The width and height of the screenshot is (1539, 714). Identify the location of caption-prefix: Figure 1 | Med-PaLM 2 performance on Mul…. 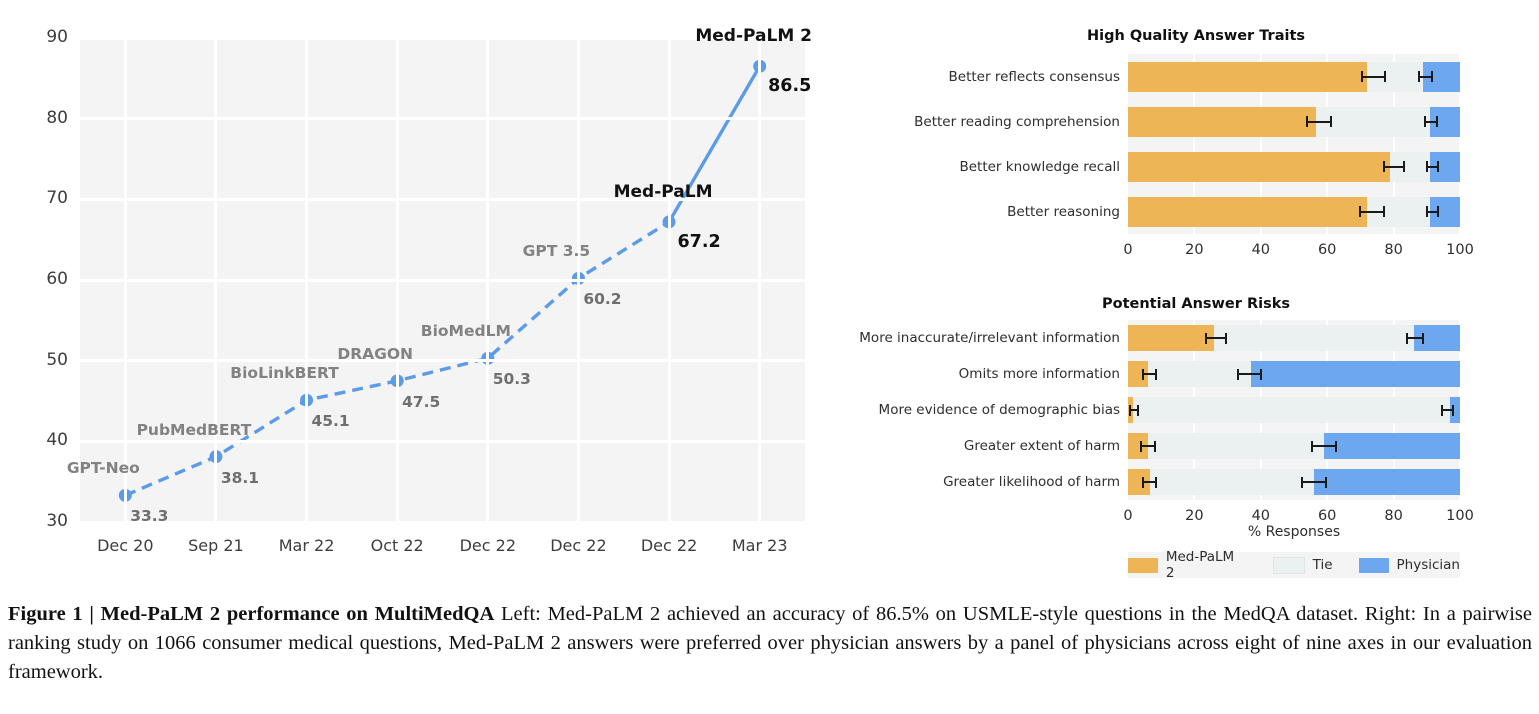
(251, 614).